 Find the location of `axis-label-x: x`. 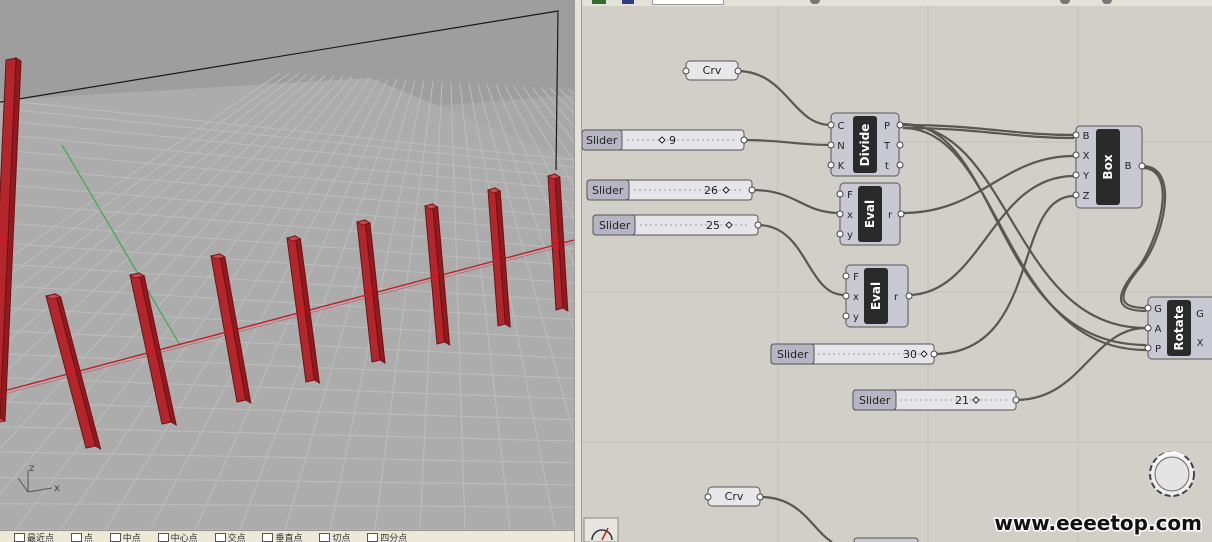

axis-label-x: x is located at coordinates (57, 488).